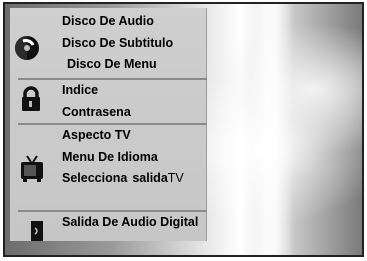 This screenshot has height=261, width=367. Describe the element at coordinates (130, 222) in the screenshot. I see `menu-item-digital-audio-output: Salida De Audio Digital` at that location.